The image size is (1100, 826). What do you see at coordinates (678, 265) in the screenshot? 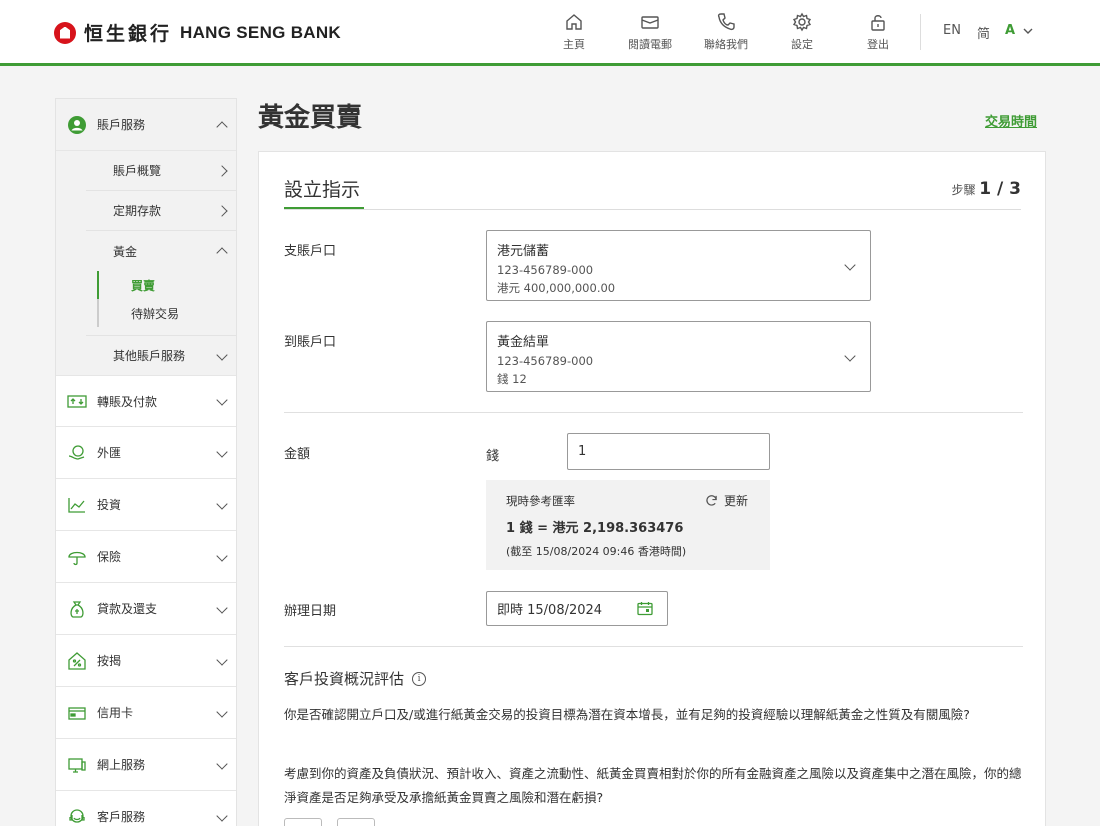
I see `from-account-select: 港元儲蓄 123-456789-000 港元 400,000,000.00` at bounding box center [678, 265].